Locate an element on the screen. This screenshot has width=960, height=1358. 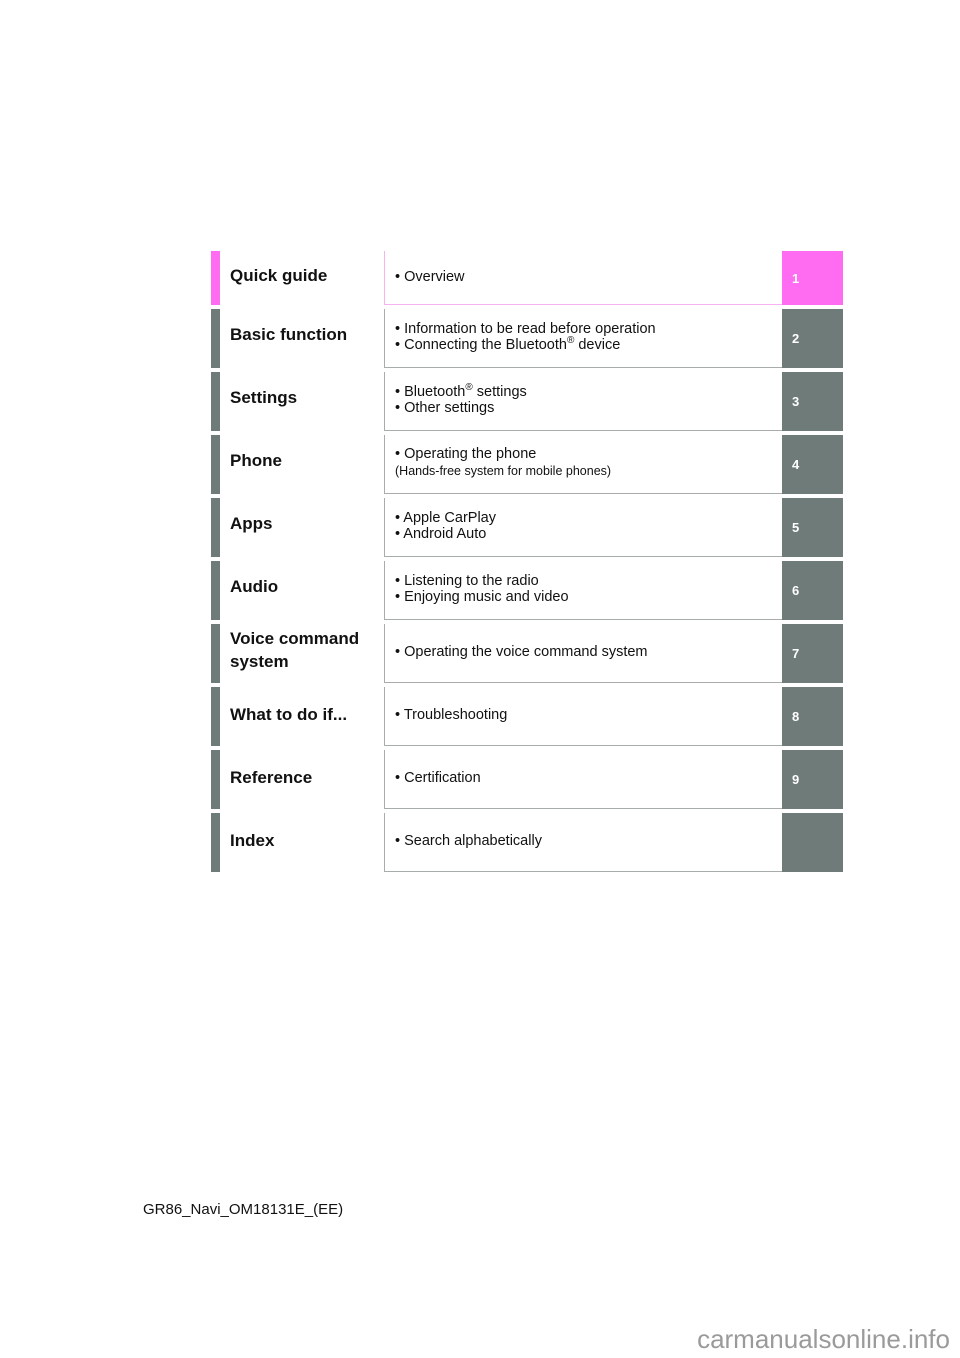
section-contents: • Overview is located at coordinates (583, 278).